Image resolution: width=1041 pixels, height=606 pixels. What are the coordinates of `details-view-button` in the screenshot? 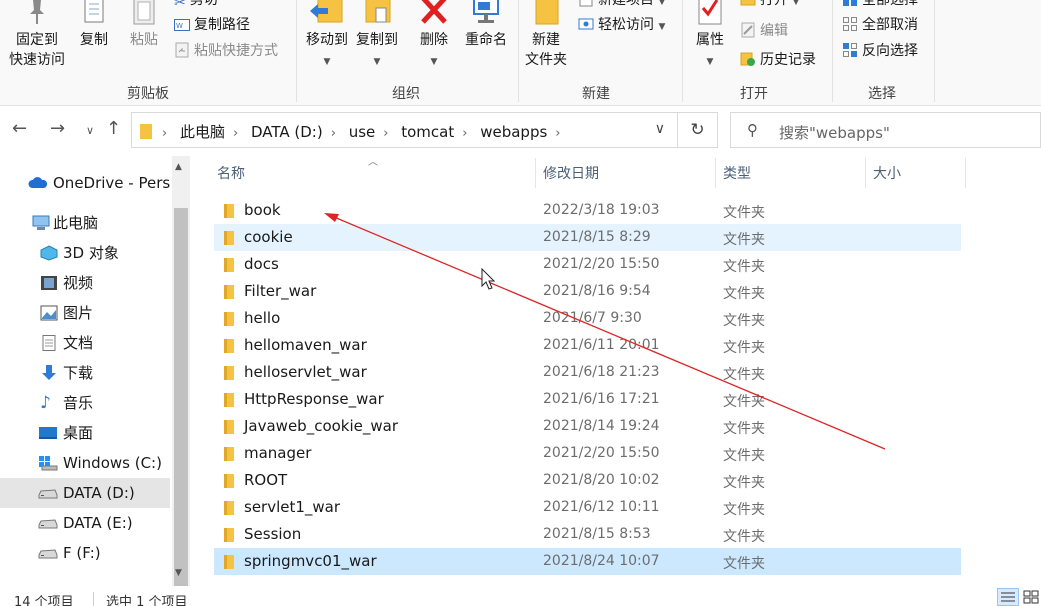 It's located at (1008, 597).